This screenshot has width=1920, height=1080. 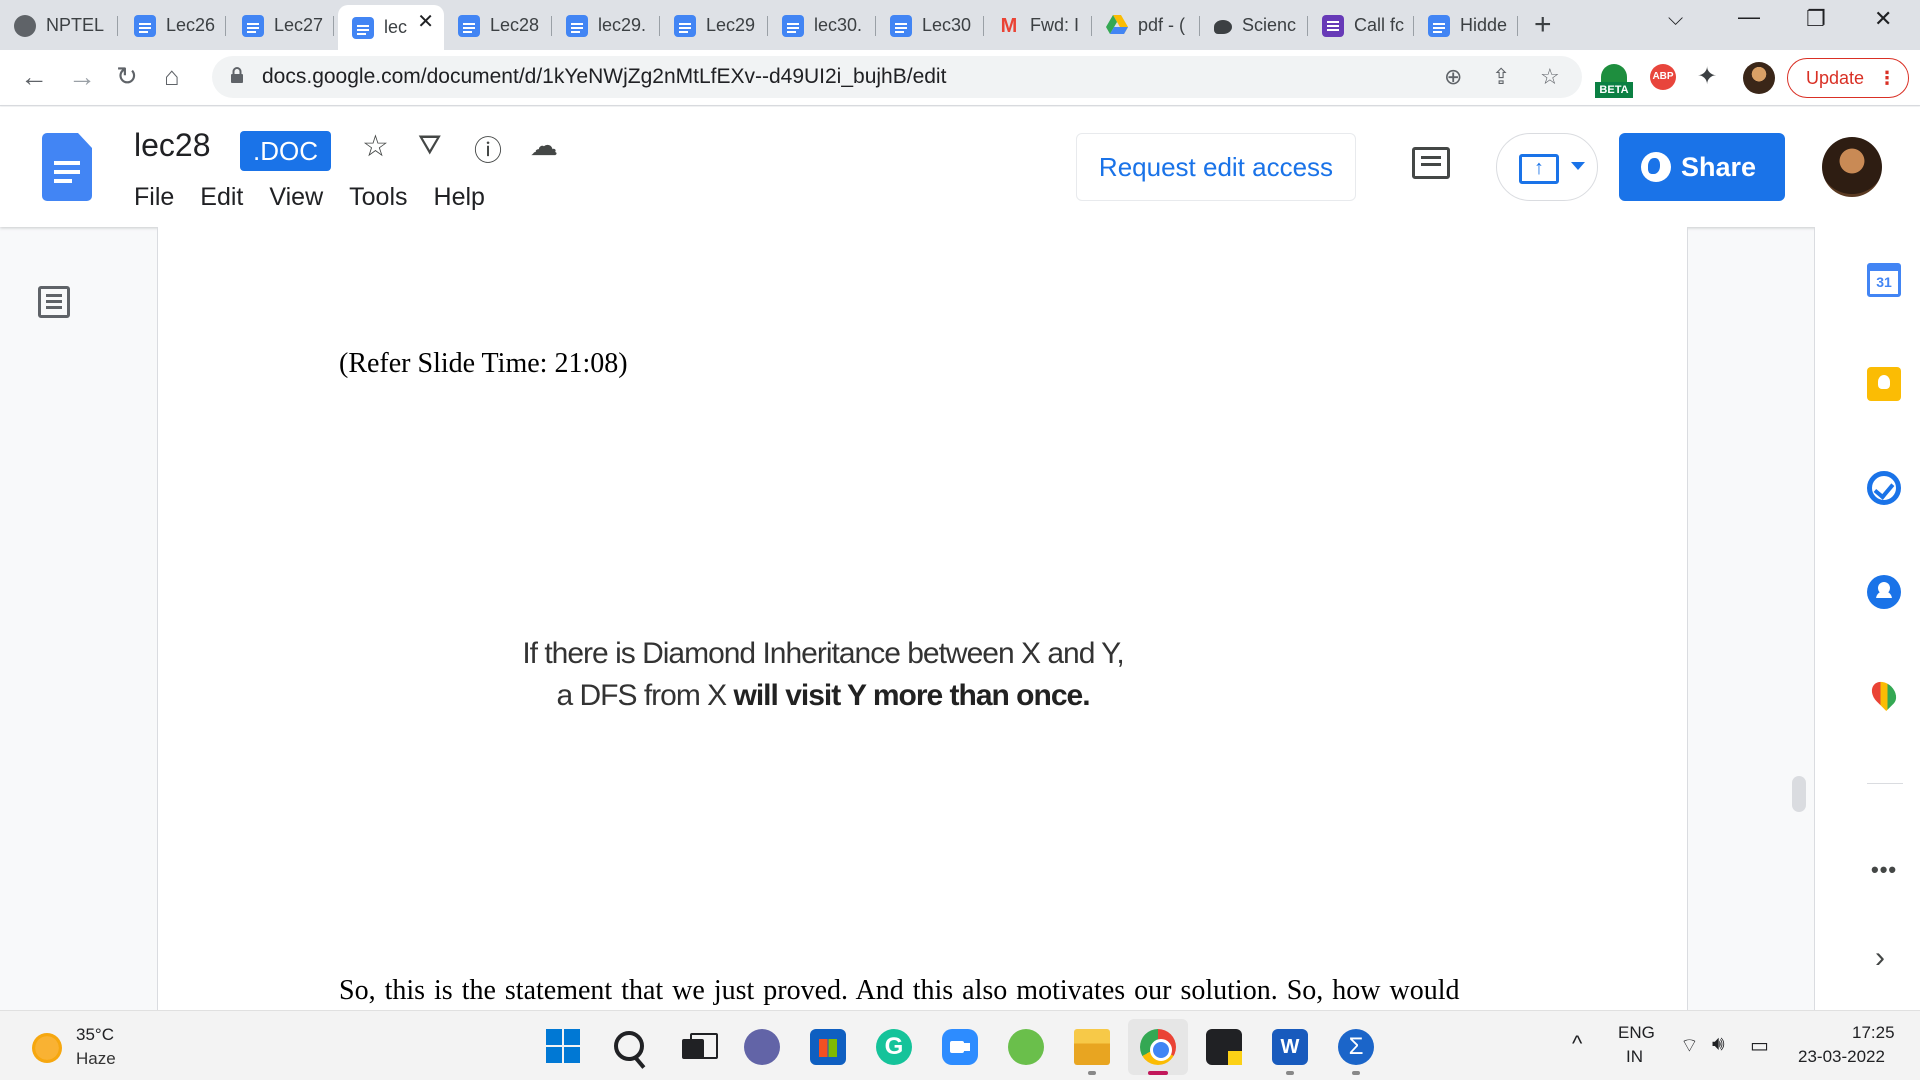 I want to click on forward-arrow-icon: →, so click(x=82, y=77).